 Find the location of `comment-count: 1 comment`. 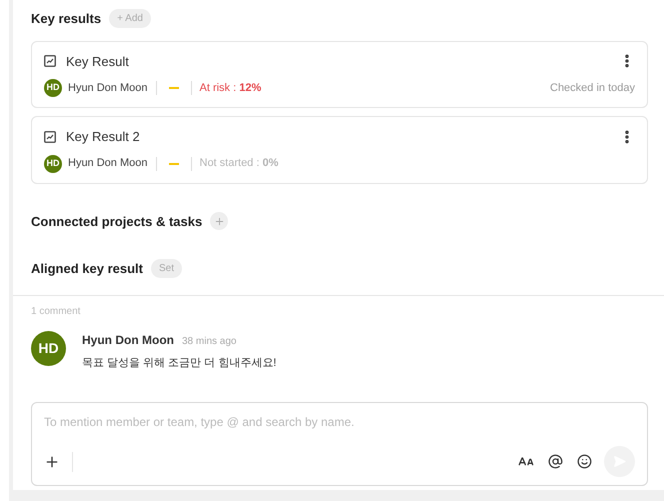

comment-count: 1 comment is located at coordinates (56, 311).